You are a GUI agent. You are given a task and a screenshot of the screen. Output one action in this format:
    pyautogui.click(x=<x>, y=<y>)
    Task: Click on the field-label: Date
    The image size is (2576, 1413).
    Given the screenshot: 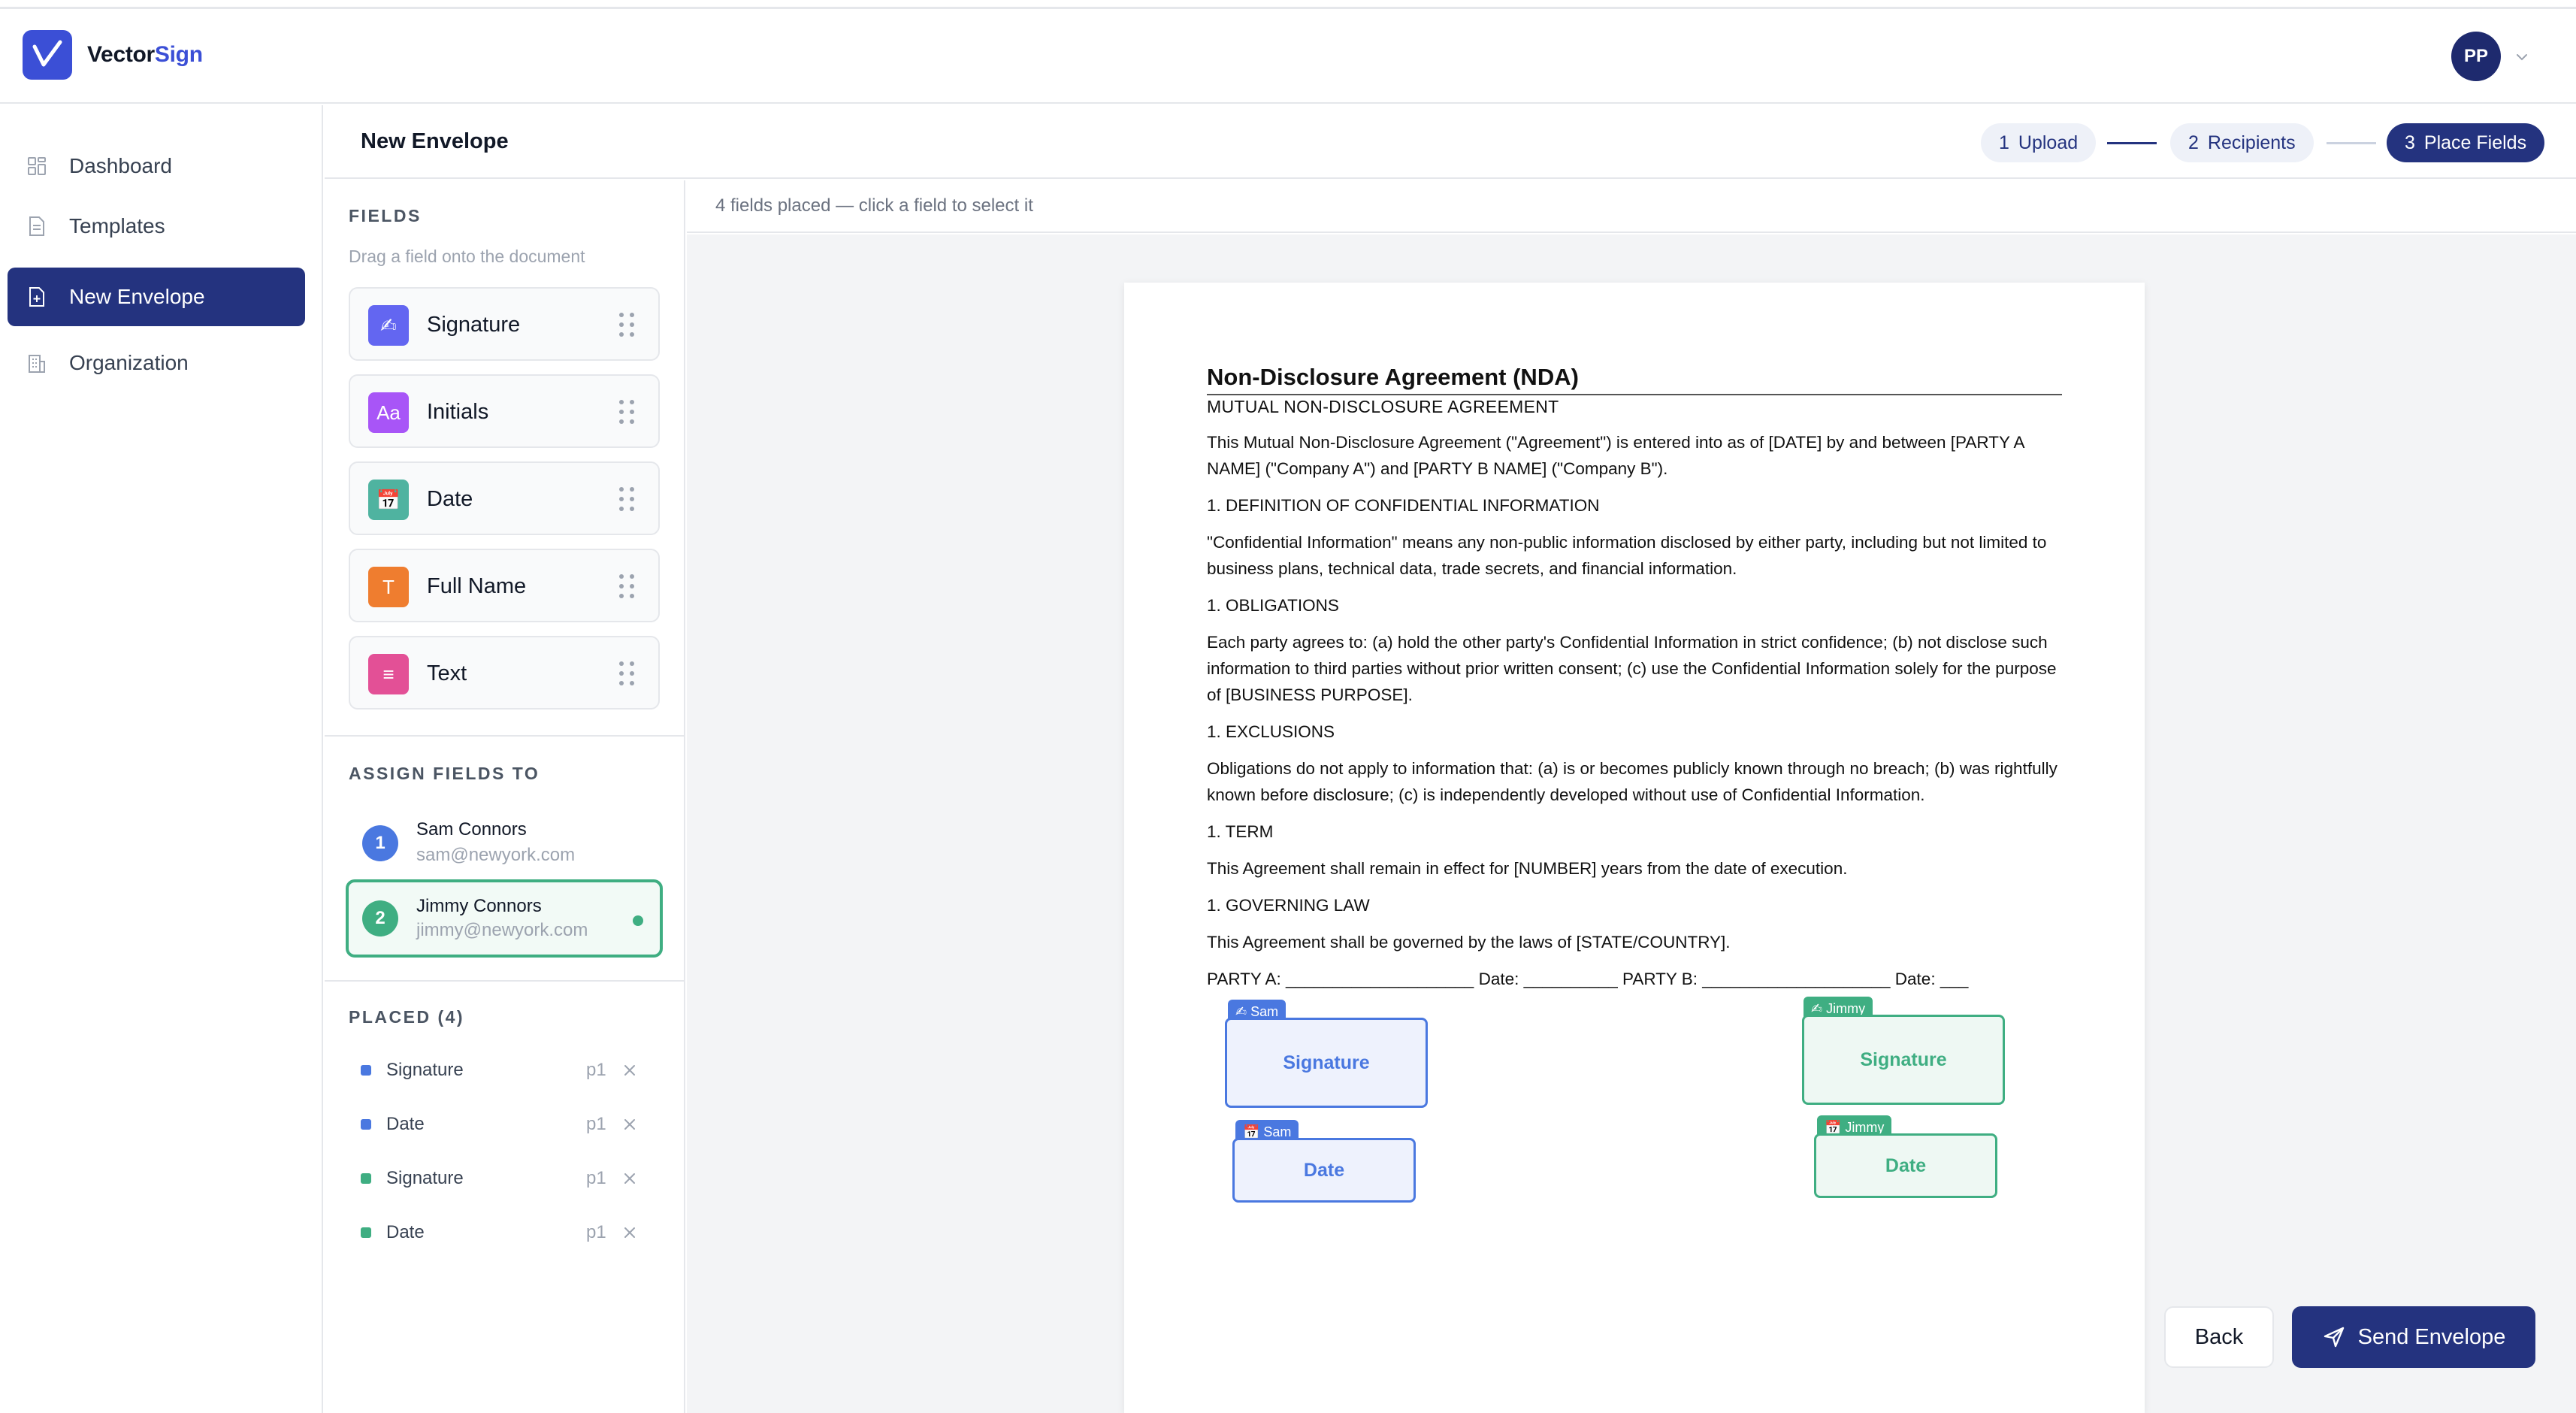 What is the action you would take?
    pyautogui.click(x=450, y=499)
    